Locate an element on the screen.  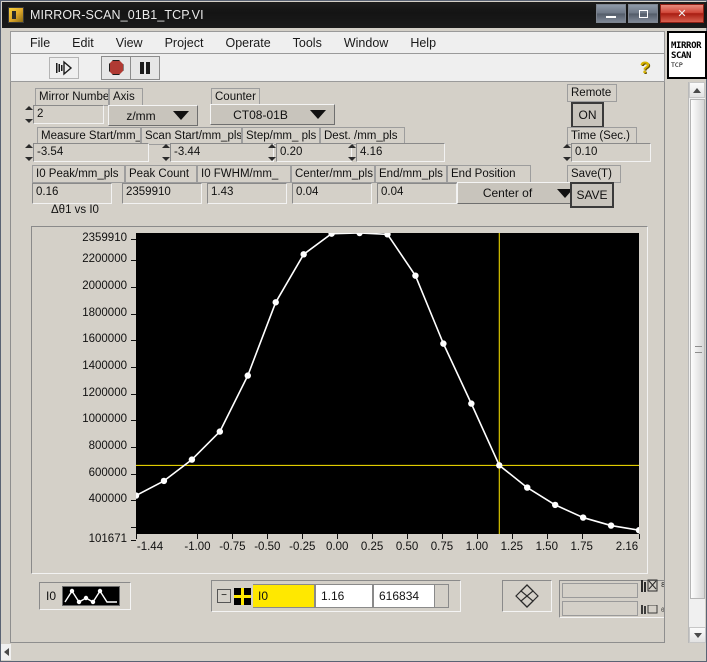
counter-select: CT08-01B is located at coordinates (272, 114).